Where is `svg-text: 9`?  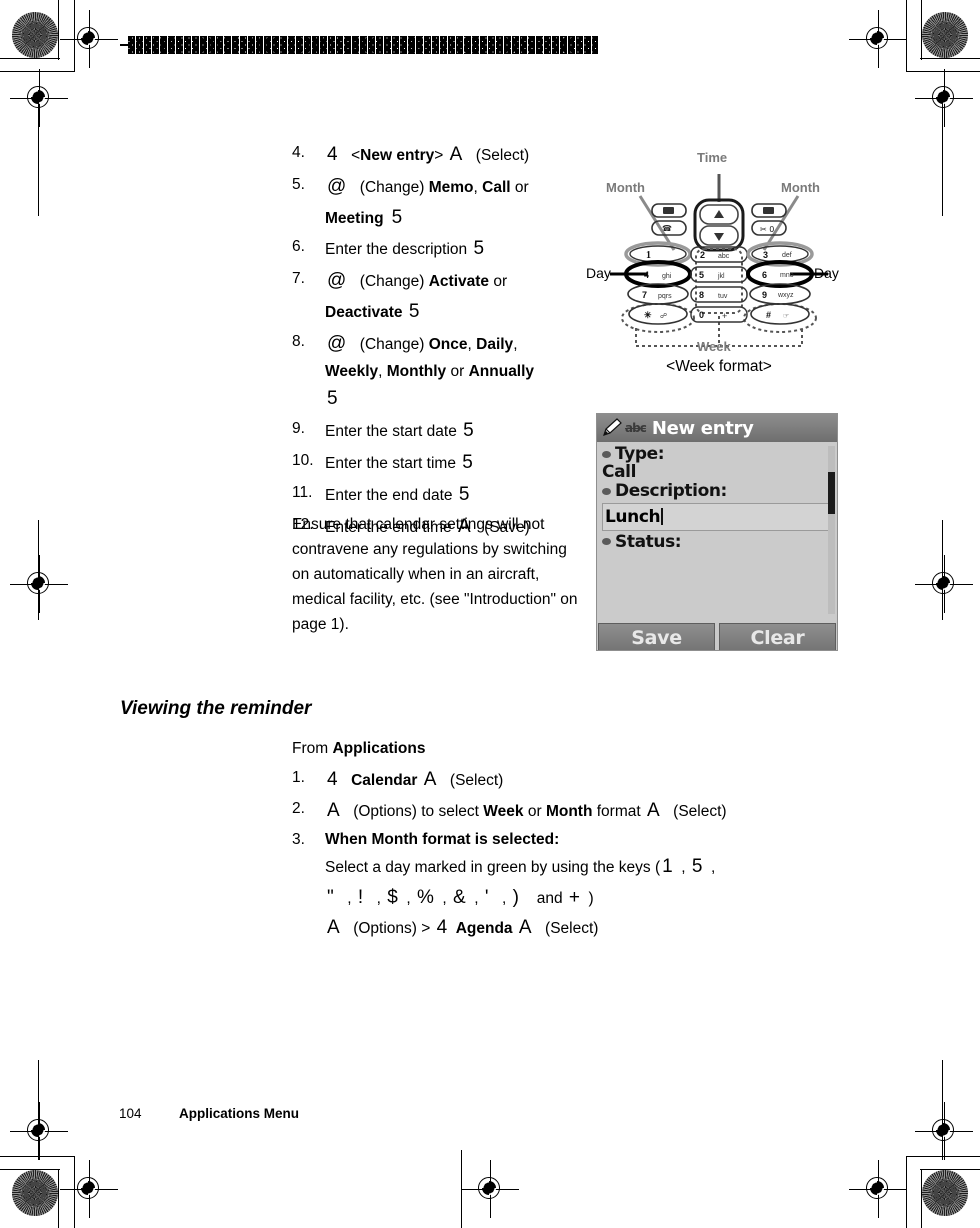 svg-text: 9 is located at coordinates (764, 295).